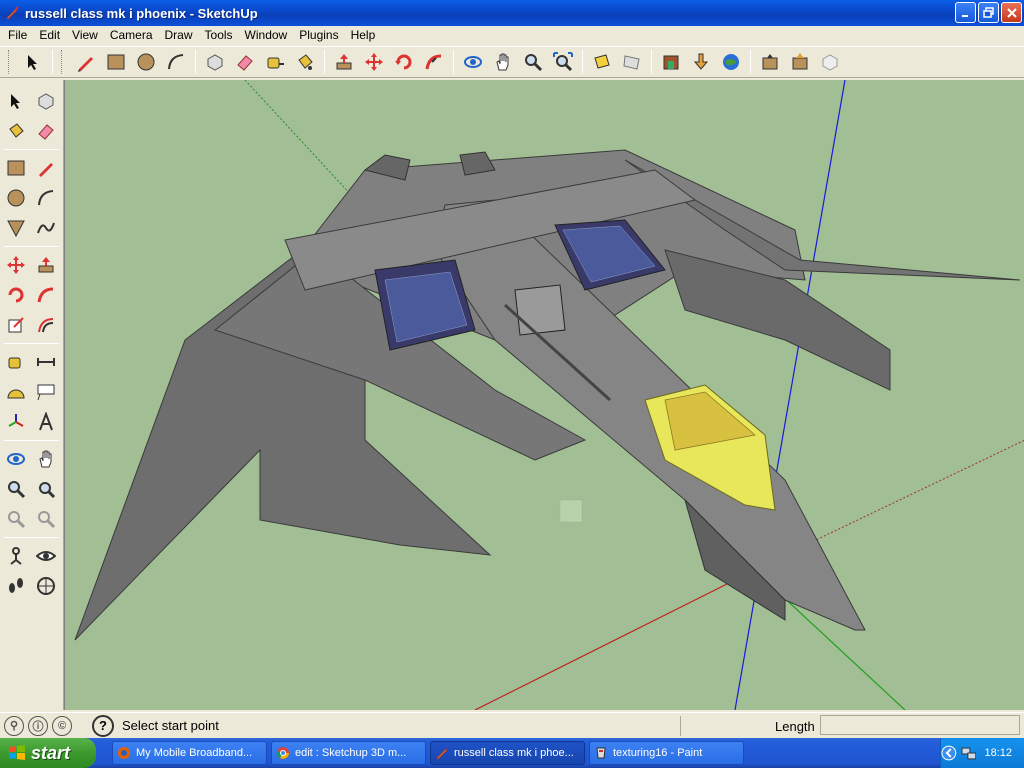  What do you see at coordinates (10, 62) in the screenshot?
I see `toolbar-grip` at bounding box center [10, 62].